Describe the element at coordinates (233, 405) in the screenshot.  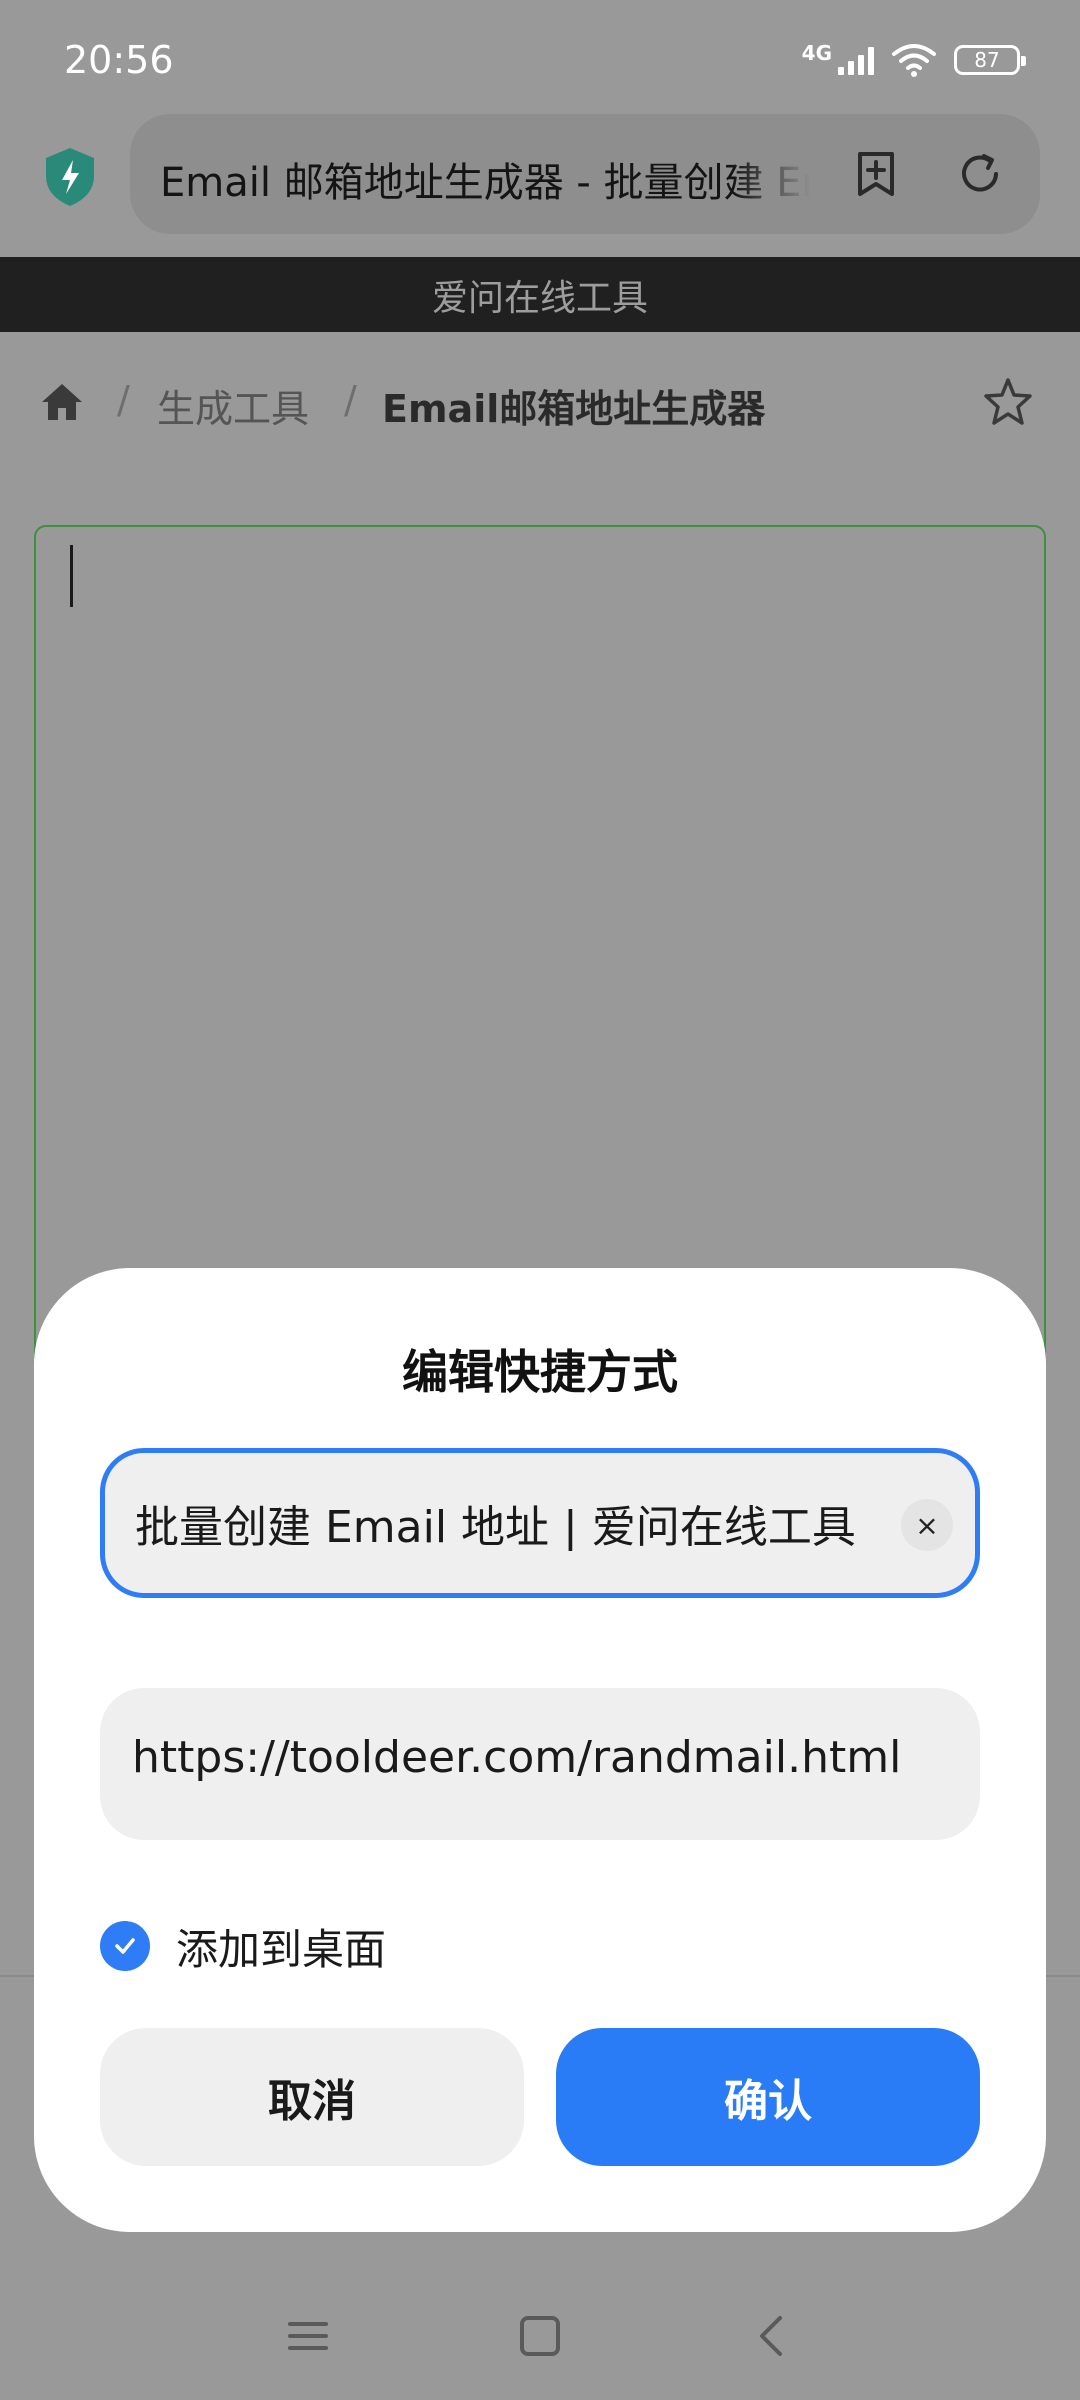
I see `breadcrumb-generator-tools: 生成工具` at that location.